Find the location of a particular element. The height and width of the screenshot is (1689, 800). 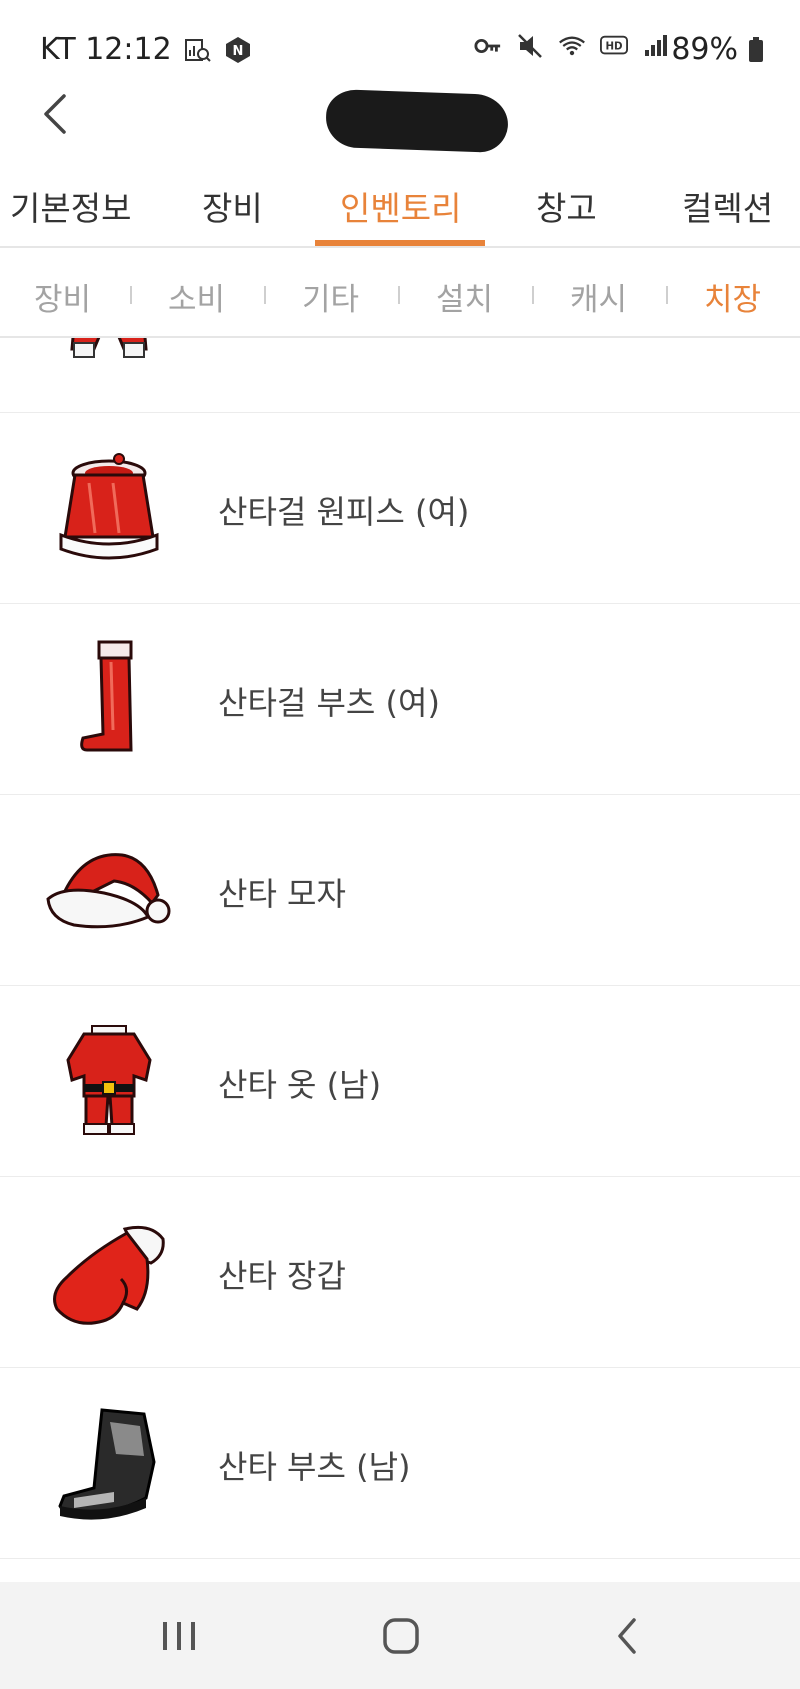

subtab-cash: 캐시 is located at coordinates (598, 296).